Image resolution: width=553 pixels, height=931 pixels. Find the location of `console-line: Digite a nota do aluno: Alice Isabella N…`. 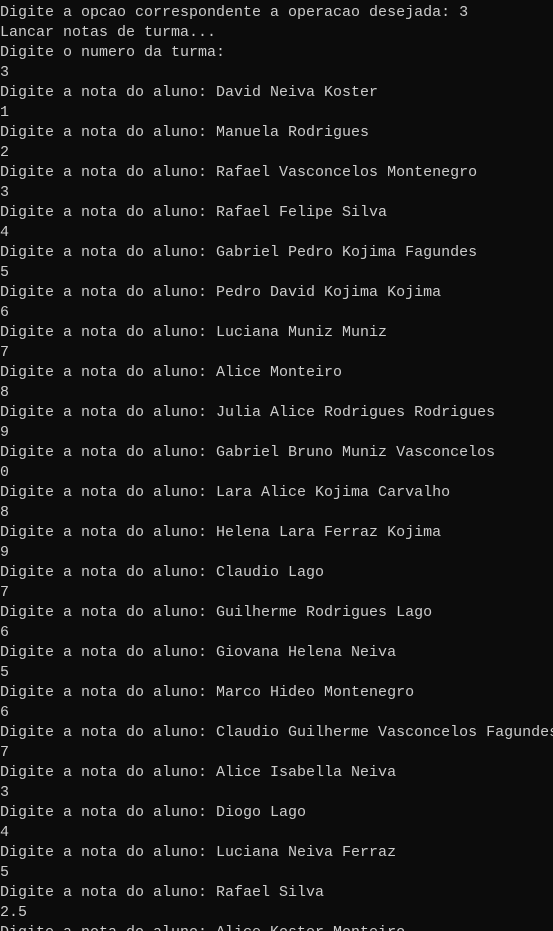

console-line: Digite a nota do aluno: Alice Isabella N… is located at coordinates (198, 772).